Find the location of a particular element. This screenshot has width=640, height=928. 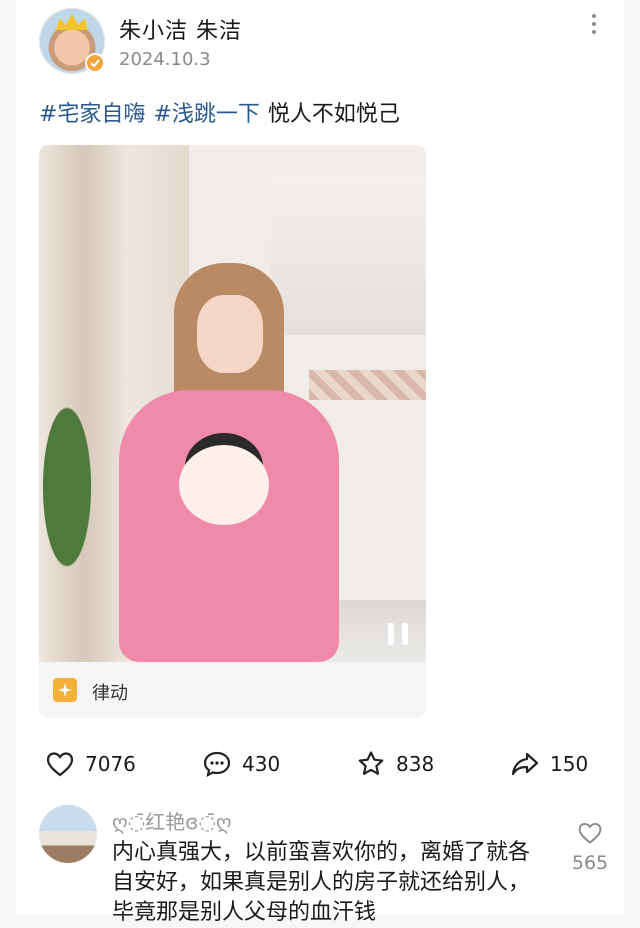

author-name: 朱小洁 朱洁 is located at coordinates (180, 29).